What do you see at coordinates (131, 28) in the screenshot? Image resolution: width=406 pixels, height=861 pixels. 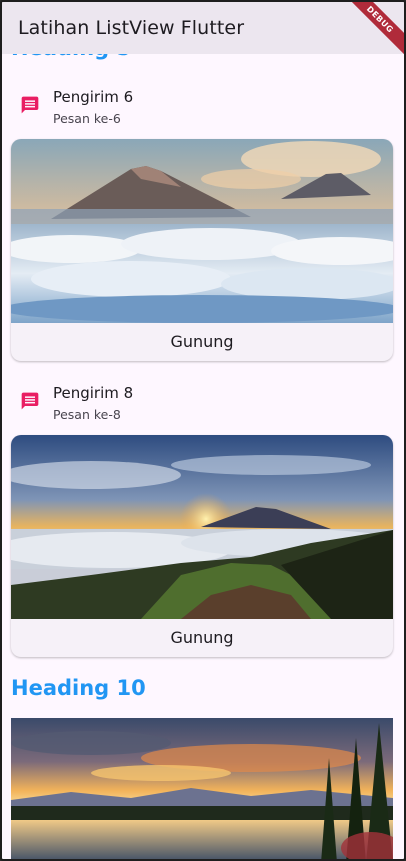 I see `app-title: Latihan ListView Flutter` at bounding box center [131, 28].